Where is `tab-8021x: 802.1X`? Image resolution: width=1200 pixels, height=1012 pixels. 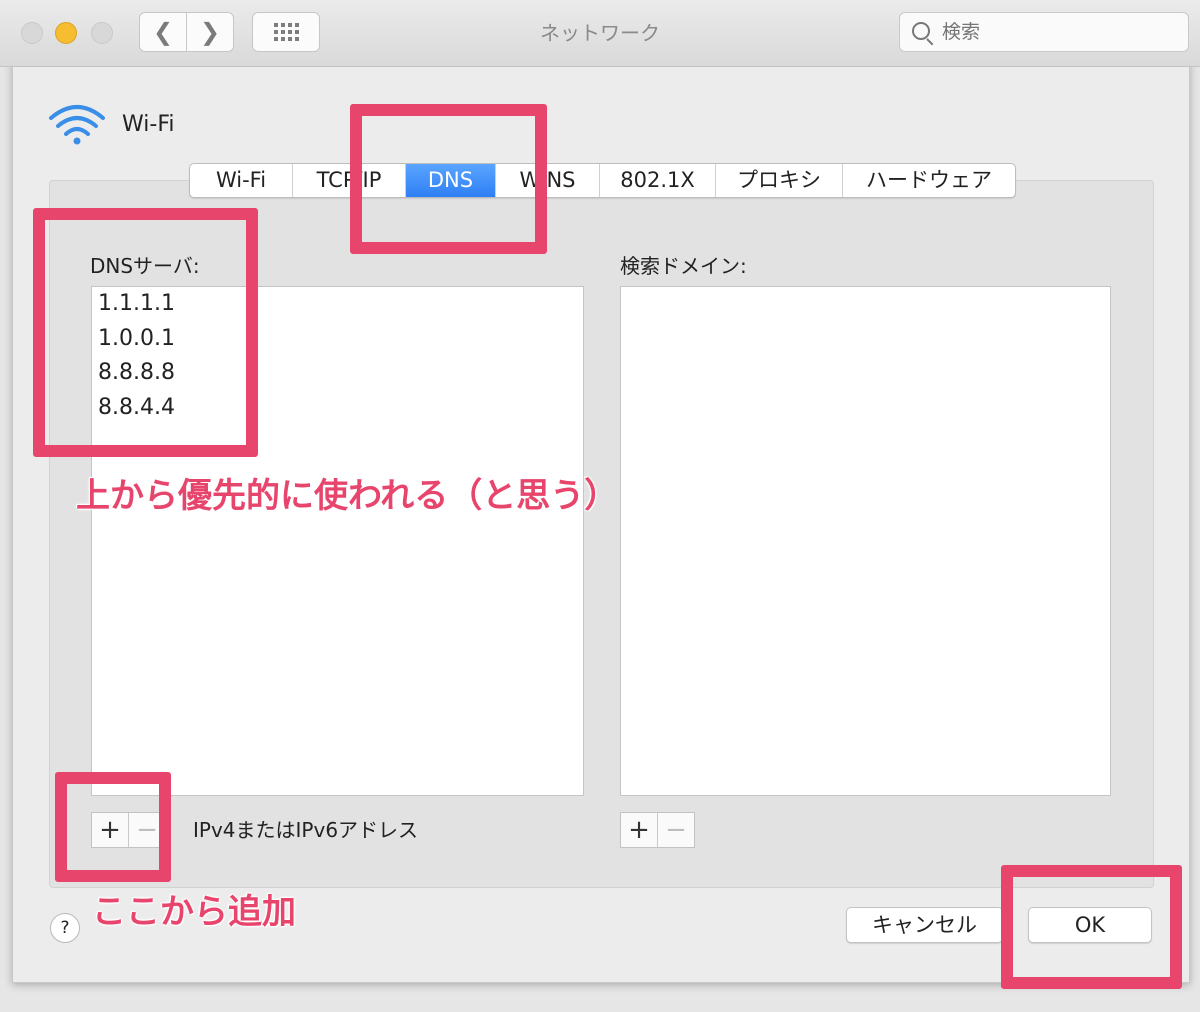 tab-8021x: 802.1X is located at coordinates (658, 180).